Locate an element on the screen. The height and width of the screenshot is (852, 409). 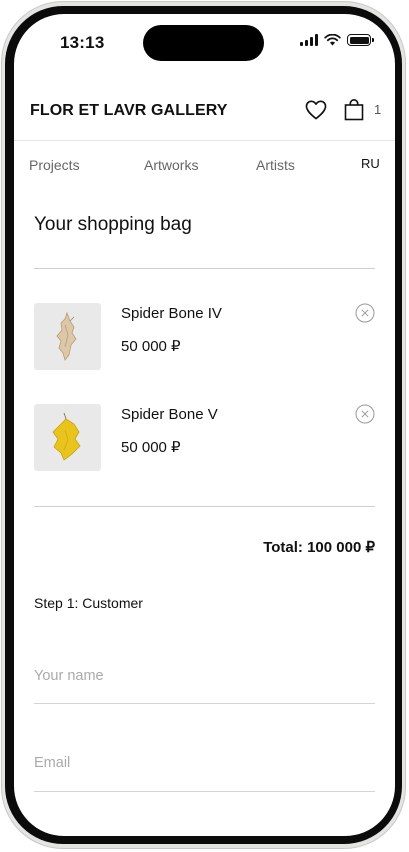
language-switch: RU is located at coordinates (370, 163).